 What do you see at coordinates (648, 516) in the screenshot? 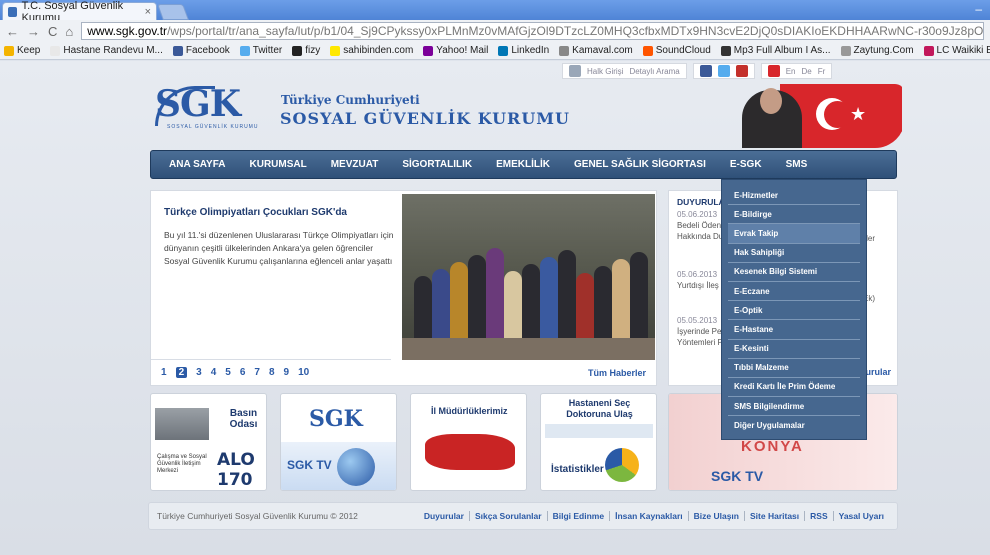
I see `footer-link: İnsan Kaynakları` at bounding box center [648, 516].